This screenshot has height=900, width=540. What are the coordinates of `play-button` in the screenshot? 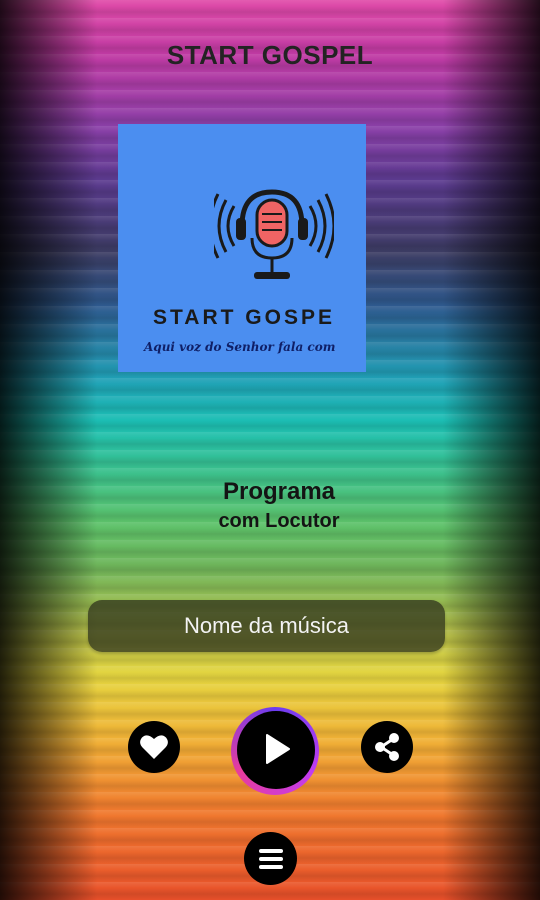 It's located at (275, 751).